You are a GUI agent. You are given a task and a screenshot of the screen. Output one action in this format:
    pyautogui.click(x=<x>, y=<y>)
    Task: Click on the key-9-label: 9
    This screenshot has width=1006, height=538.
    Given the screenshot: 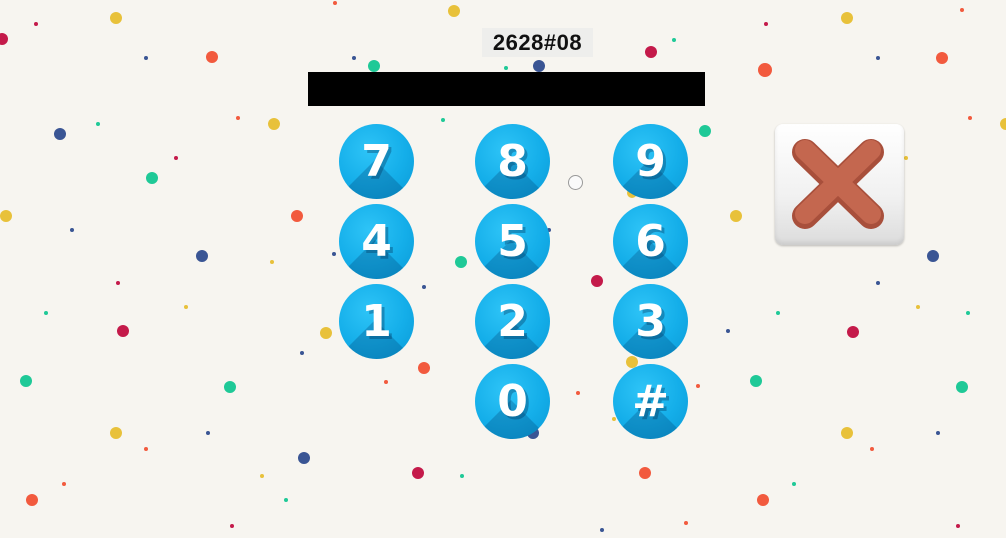 What is the action you would take?
    pyautogui.click(x=650, y=161)
    